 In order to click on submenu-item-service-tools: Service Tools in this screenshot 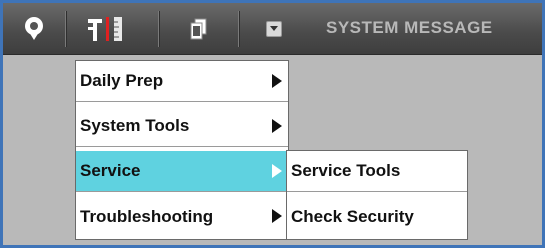, I will do `click(377, 171)`.